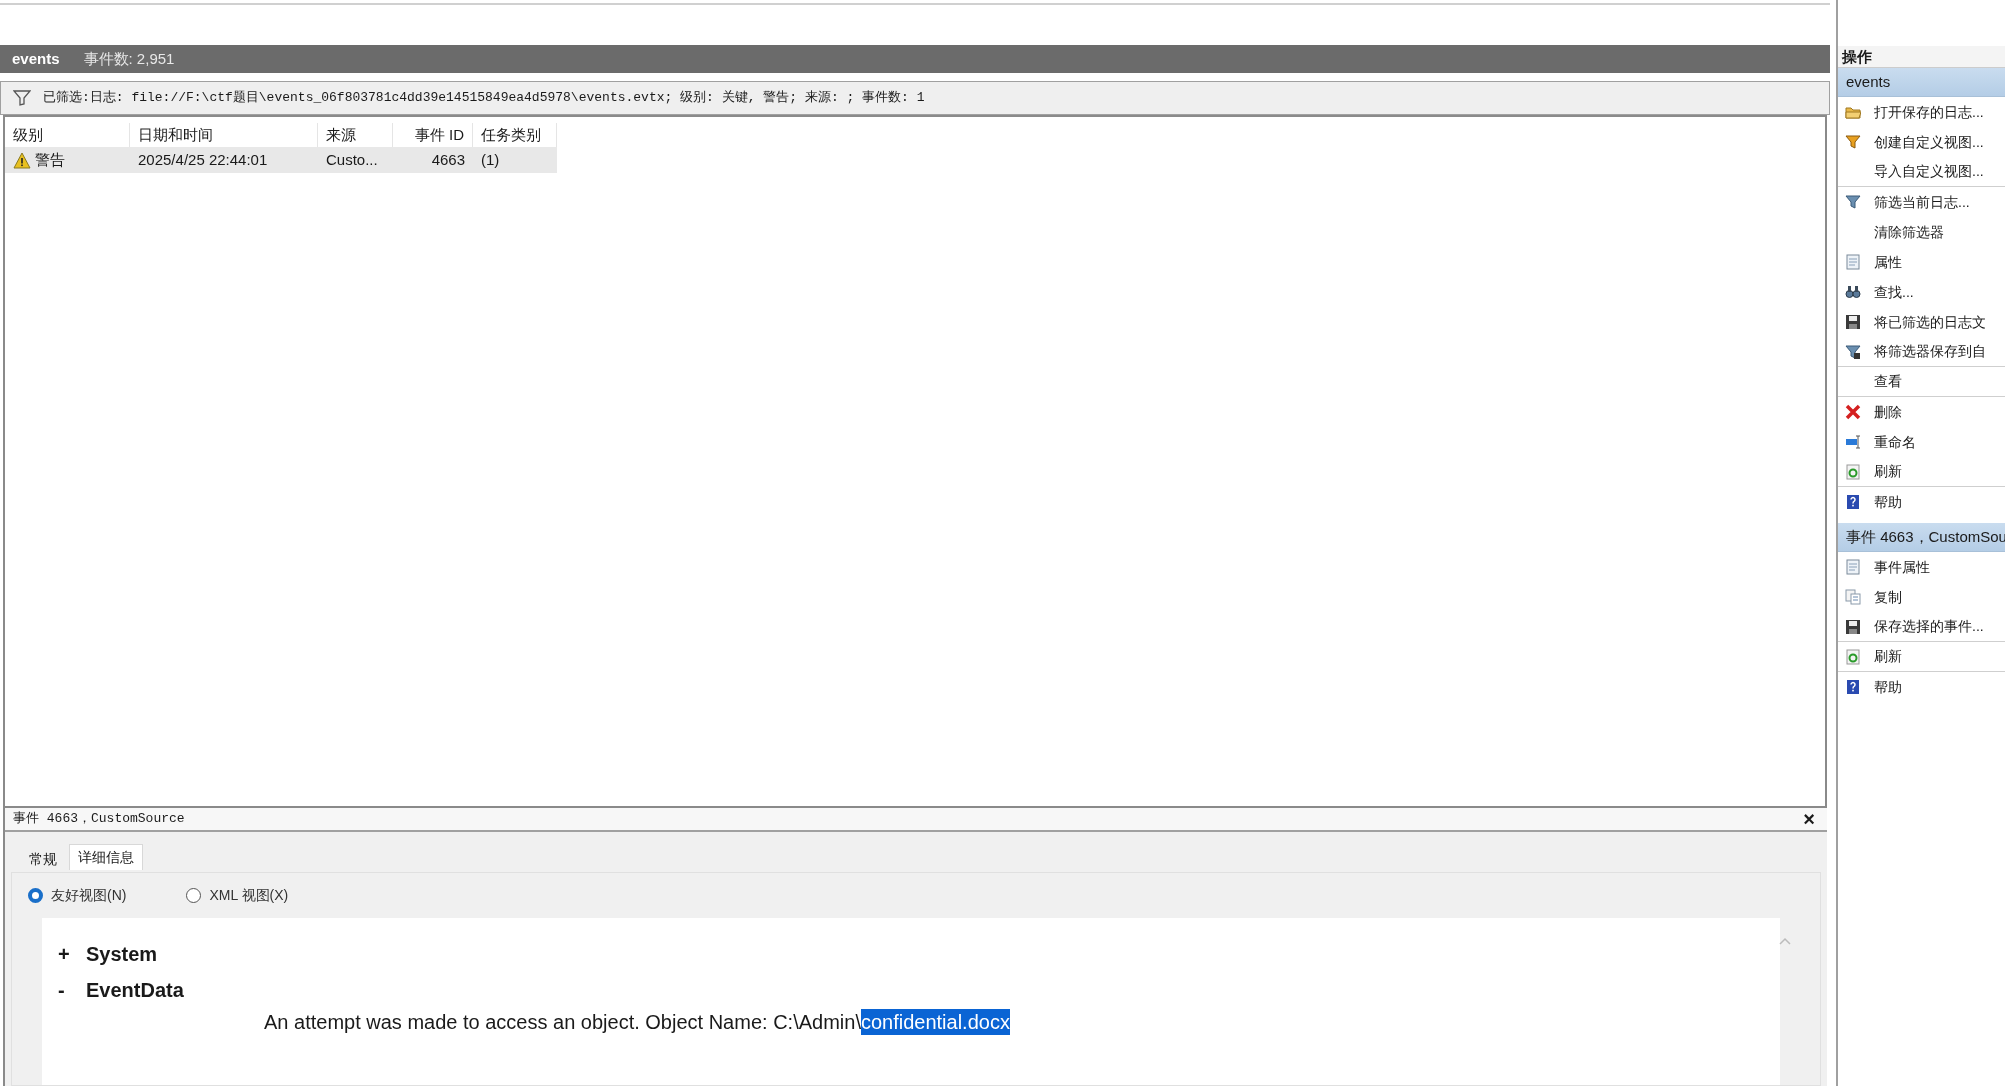 The height and width of the screenshot is (1086, 2005). Describe the element at coordinates (64, 990) in the screenshot. I see `tree-toggle: -` at that location.